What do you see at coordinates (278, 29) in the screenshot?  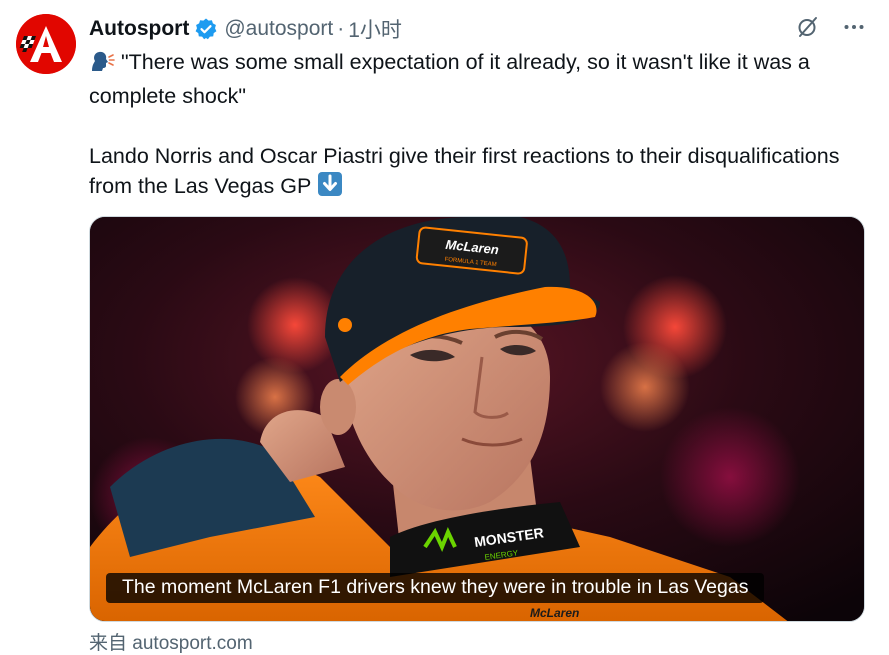 I see `author-handle: @autosport` at bounding box center [278, 29].